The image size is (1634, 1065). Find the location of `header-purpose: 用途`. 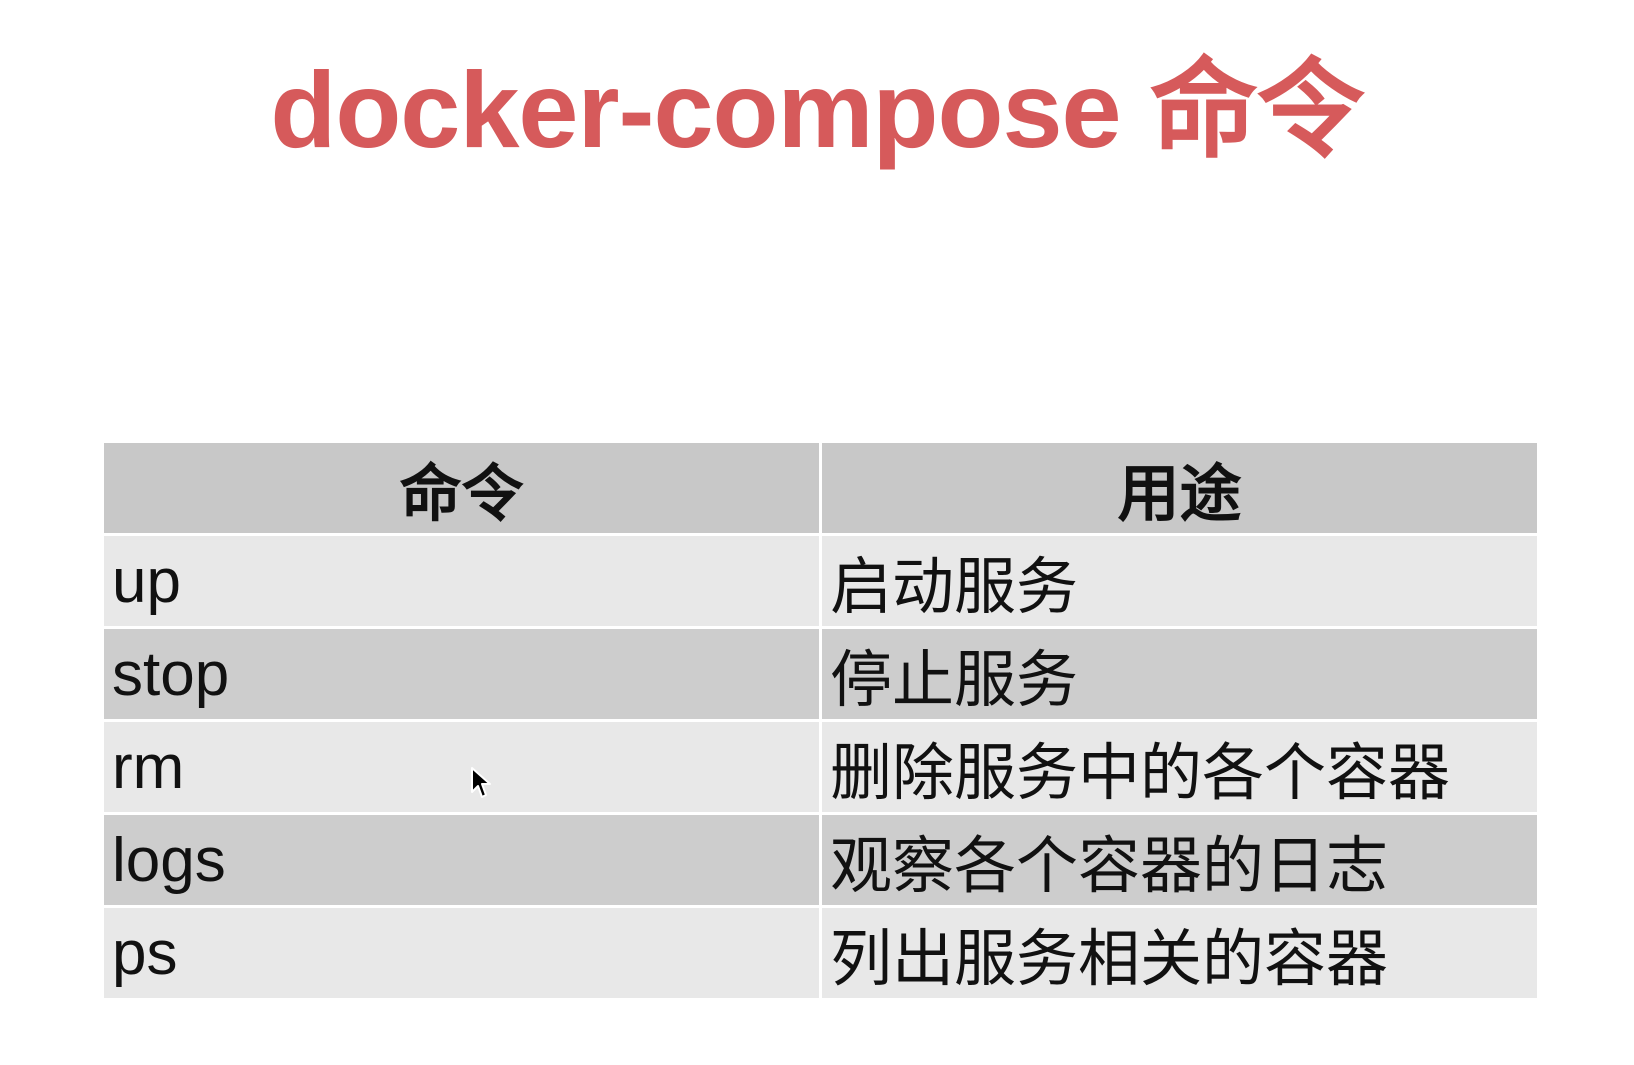

header-purpose: 用途 is located at coordinates (1179, 488).